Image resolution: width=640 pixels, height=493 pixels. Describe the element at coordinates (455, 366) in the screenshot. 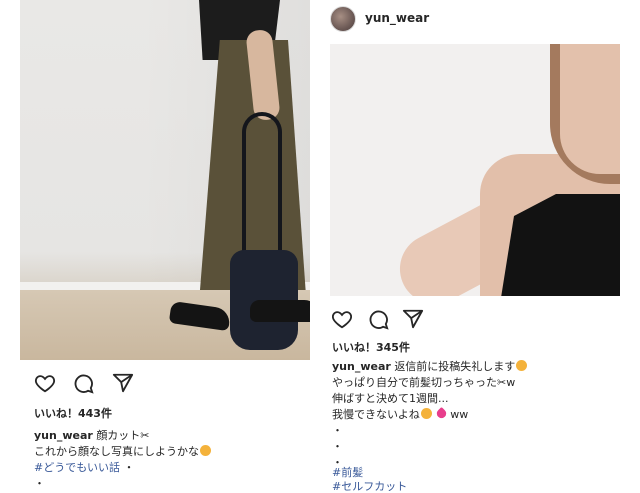

I see `caption-text: 返信前に投稿失礼します` at that location.